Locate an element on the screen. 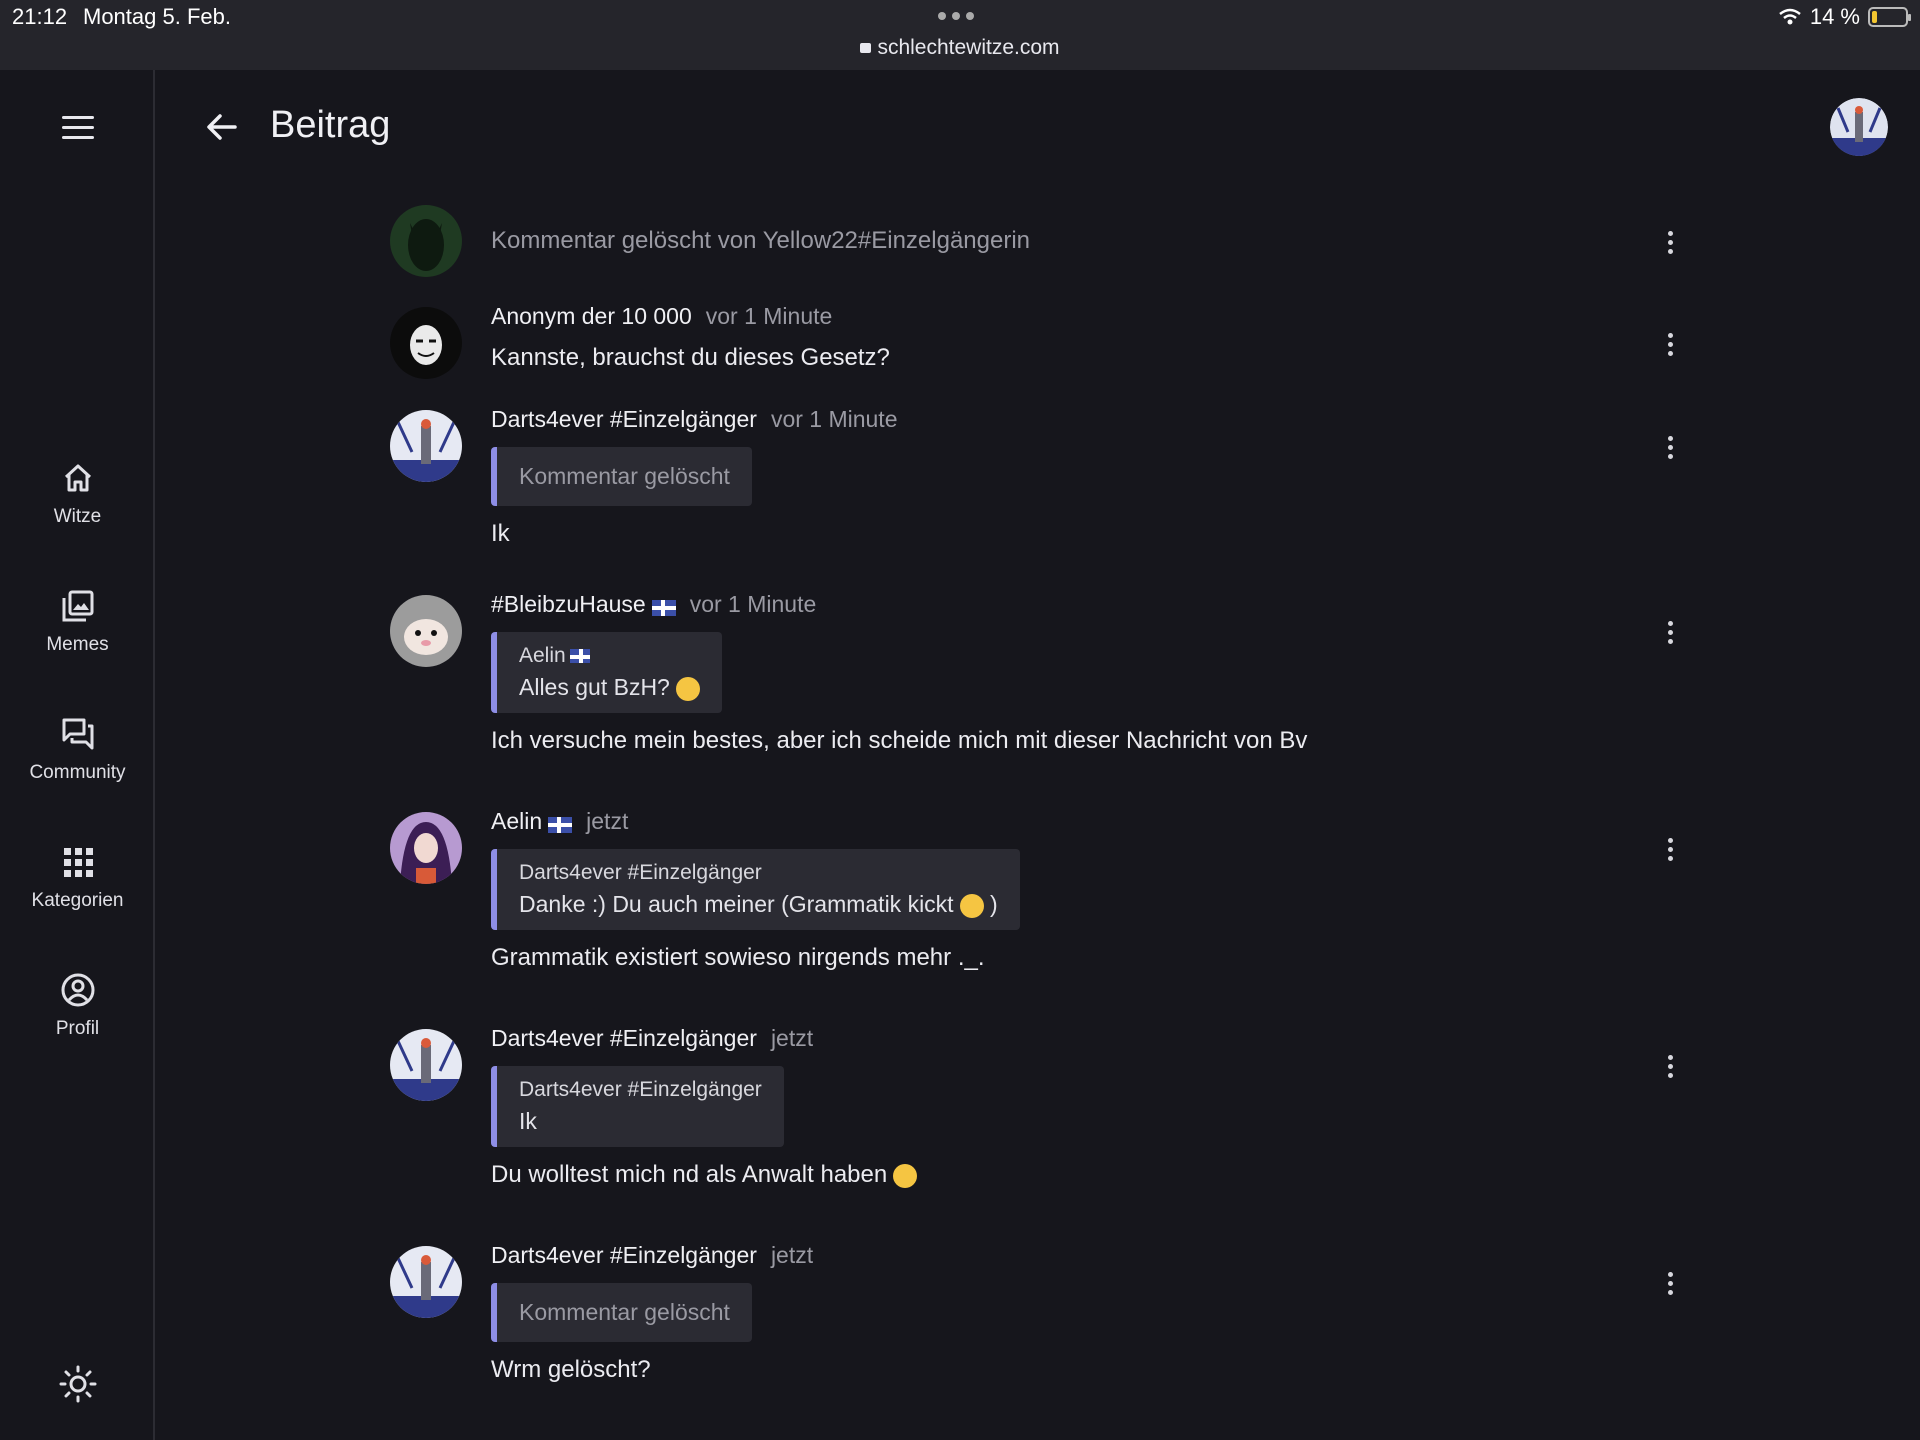 The image size is (1920, 1440). sun-icon is located at coordinates (78, 1384).